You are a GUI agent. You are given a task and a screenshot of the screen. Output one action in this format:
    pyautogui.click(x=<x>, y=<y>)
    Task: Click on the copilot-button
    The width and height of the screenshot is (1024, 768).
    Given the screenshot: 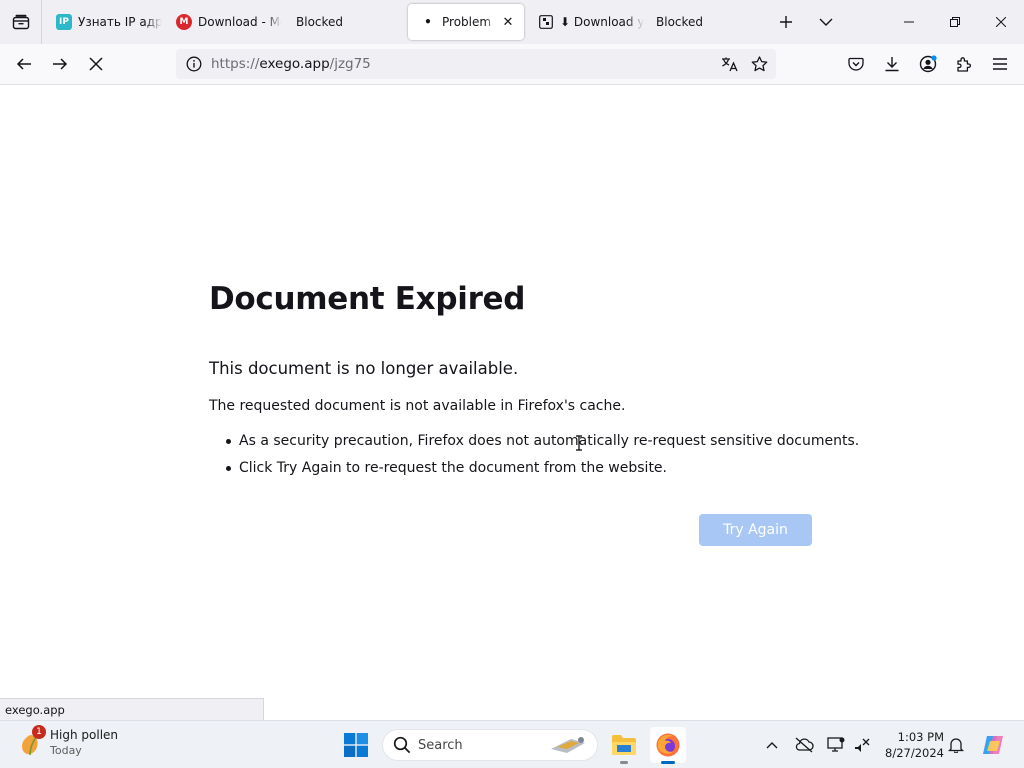 What is the action you would take?
    pyautogui.click(x=994, y=745)
    